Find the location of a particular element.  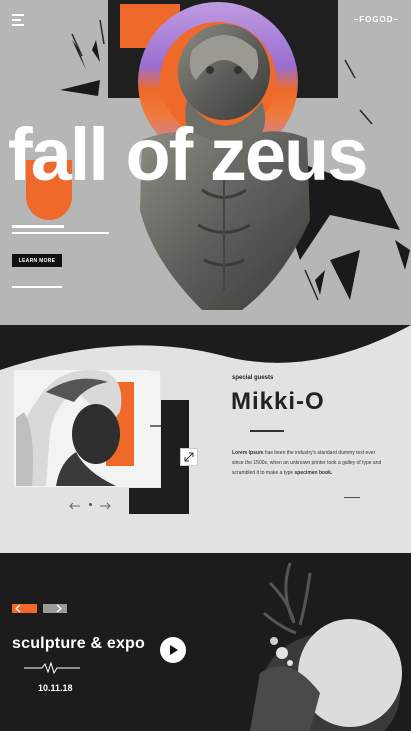

play-icon is located at coordinates (173, 650).